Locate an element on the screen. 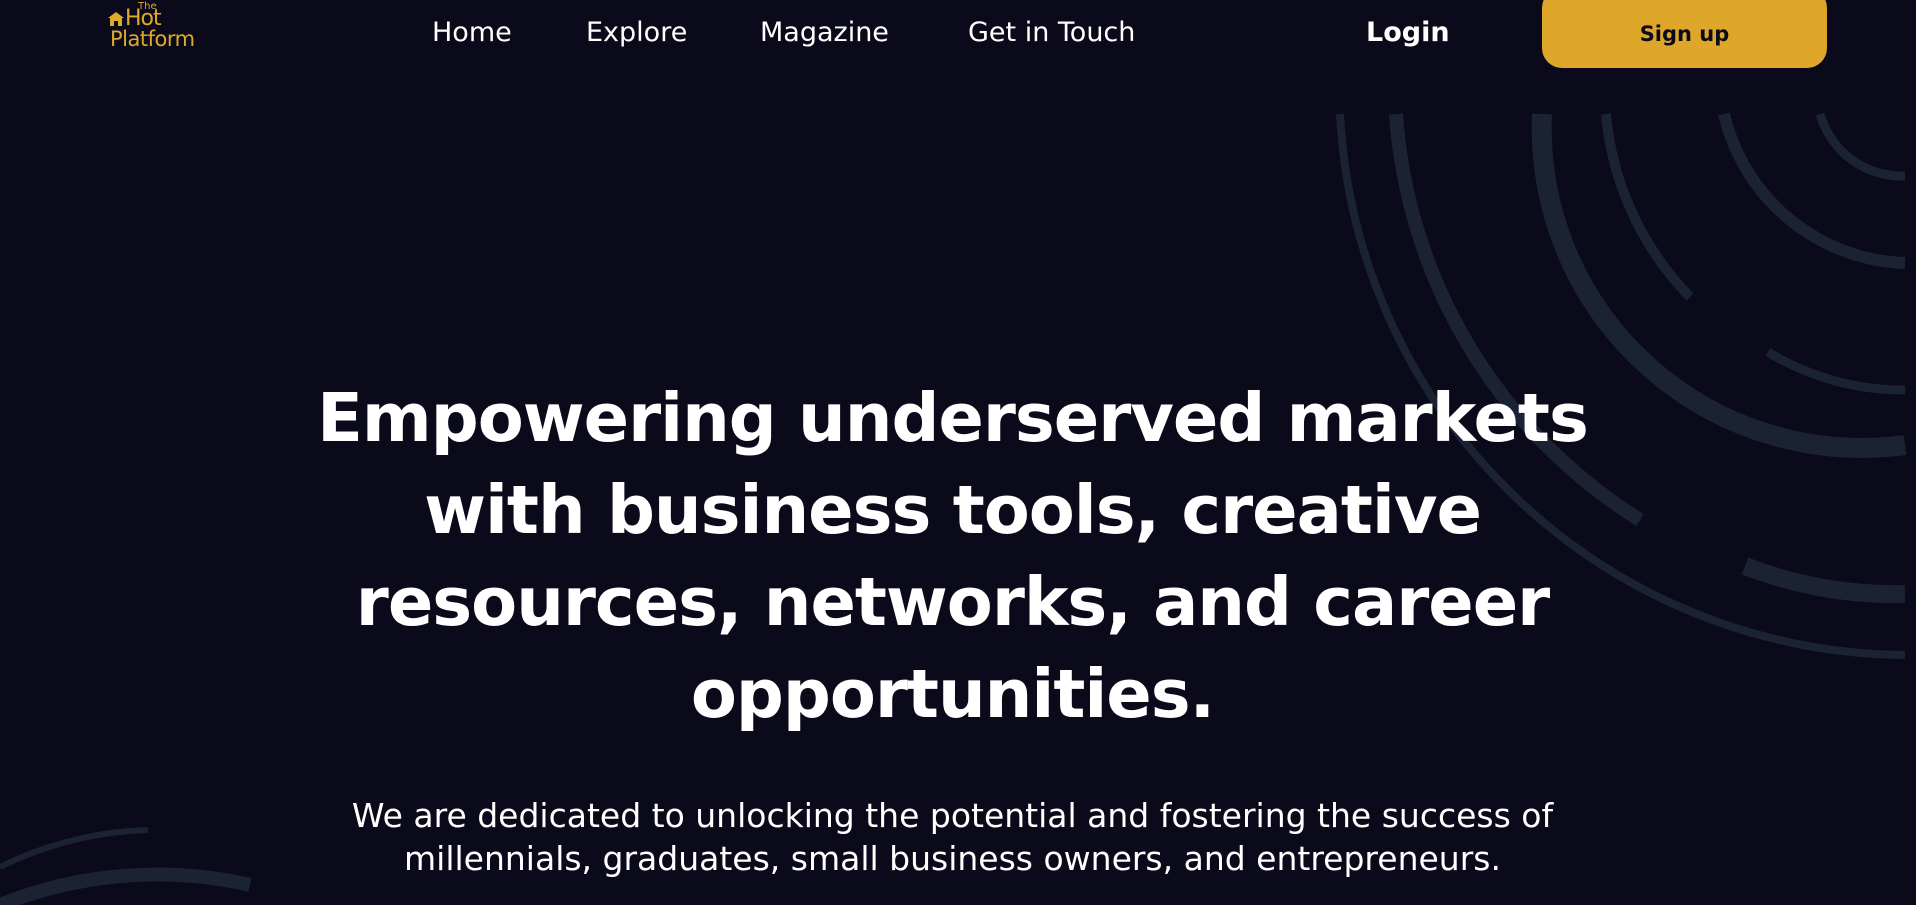 Image resolution: width=1916 pixels, height=905 pixels. login-link: Login is located at coordinates (1408, 33).